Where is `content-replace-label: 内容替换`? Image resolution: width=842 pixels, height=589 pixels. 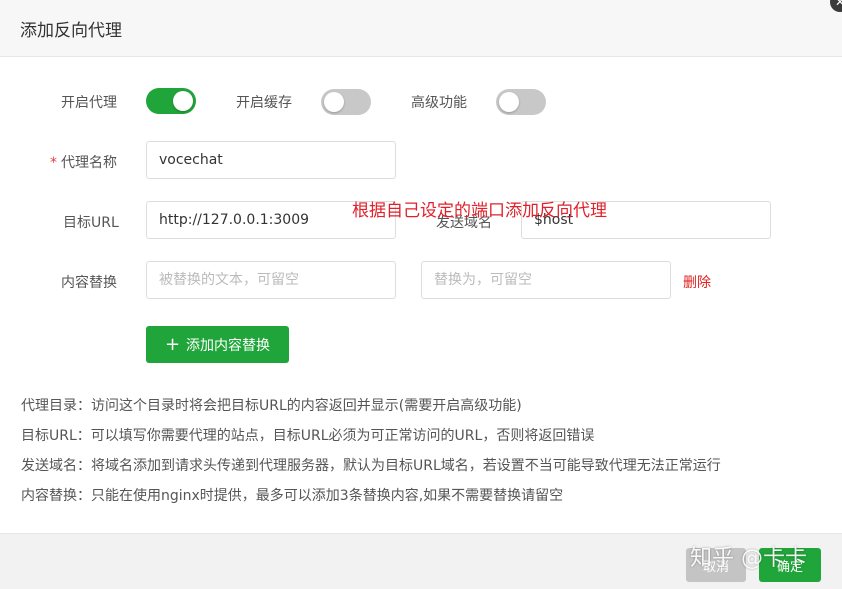
content-replace-label: 内容替换 is located at coordinates (89, 283).